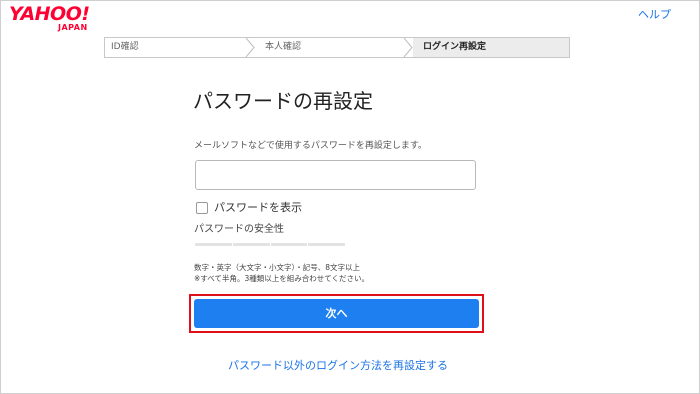 The width and height of the screenshot is (700, 394). I want to click on step-login-reset-current: ログイン再設定, so click(491, 47).